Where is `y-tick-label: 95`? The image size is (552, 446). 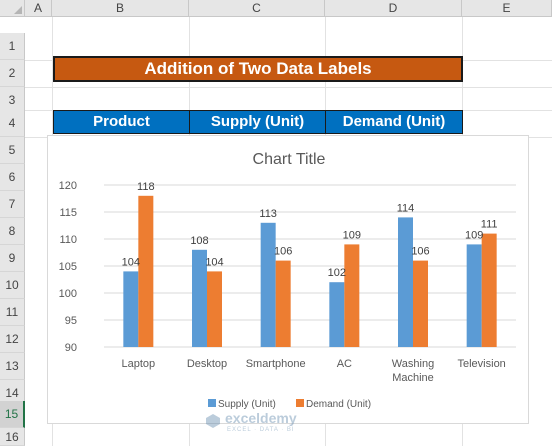 y-tick-label: 95 is located at coordinates (71, 321).